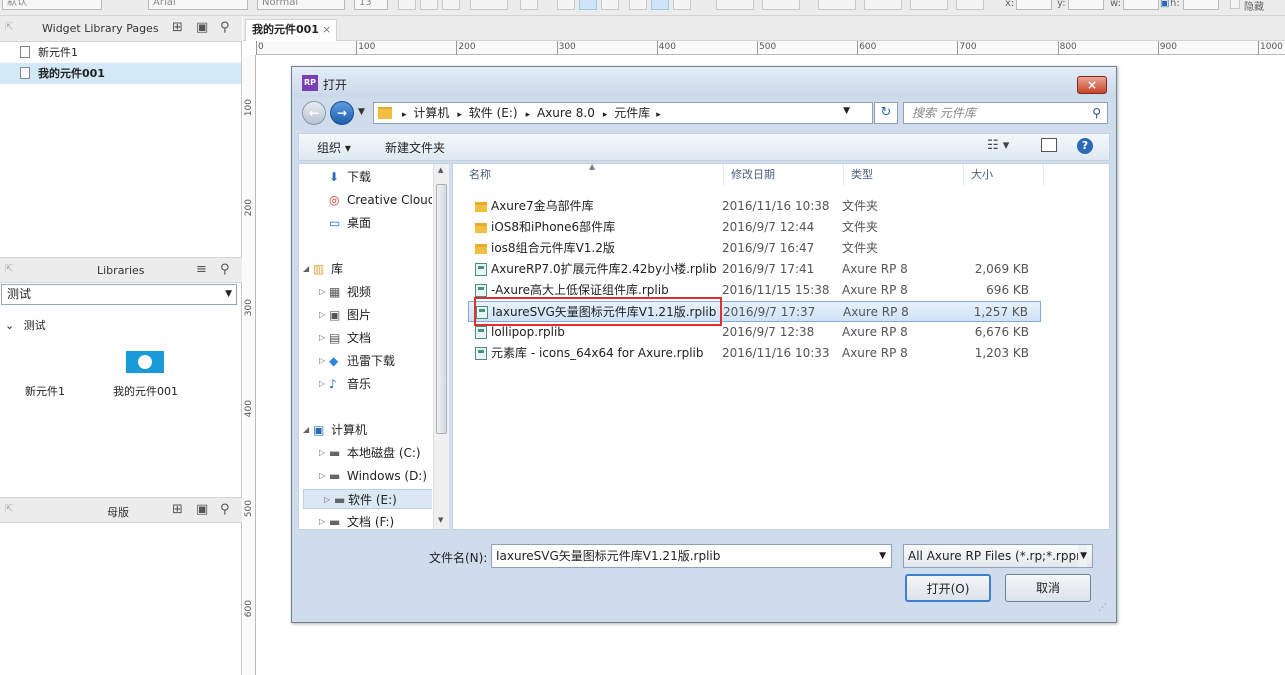 The width and height of the screenshot is (1285, 675). I want to click on tab-widget: 我的元件001 ×, so click(291, 30).